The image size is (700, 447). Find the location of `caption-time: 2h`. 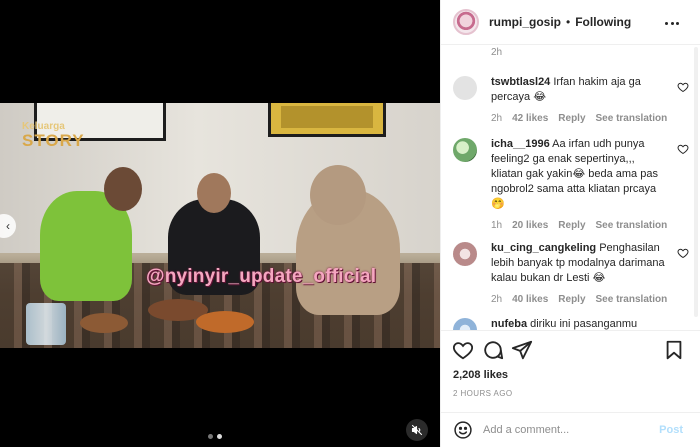

caption-time: 2h is located at coordinates (497, 52).